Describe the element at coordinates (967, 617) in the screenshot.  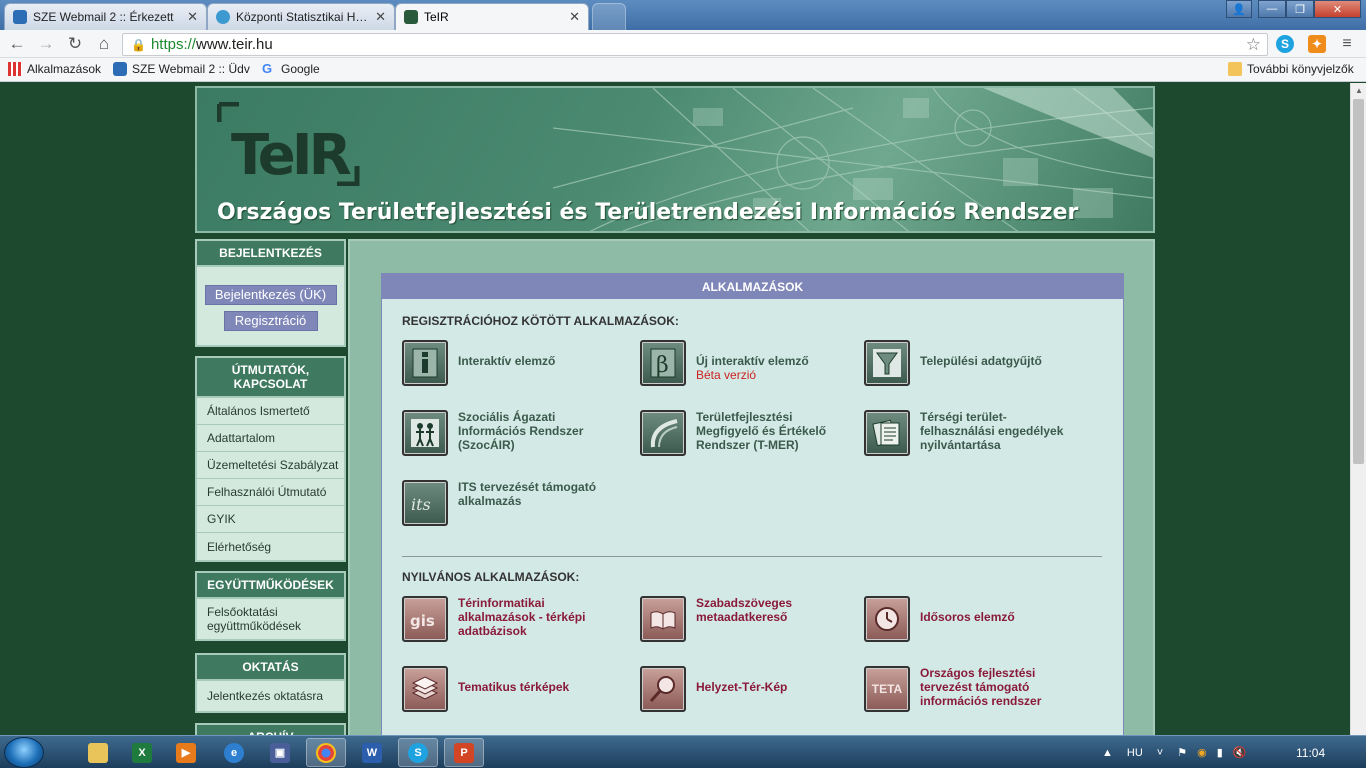
I see `app-label: Idősoros elemző` at that location.